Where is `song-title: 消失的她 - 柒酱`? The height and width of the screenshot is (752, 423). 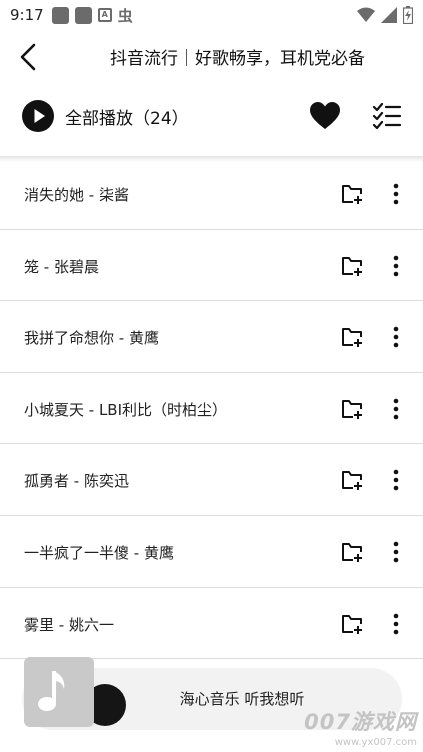
song-title: 消失的她 - 柒酱 is located at coordinates (76, 195).